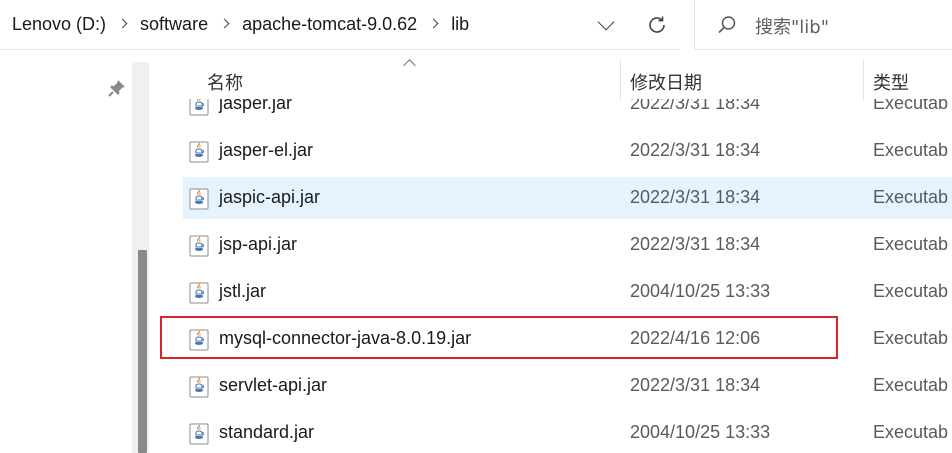 This screenshot has width=952, height=453. Describe the element at coordinates (460, 24) in the screenshot. I see `breadcrumb-item-lib: lib` at that location.